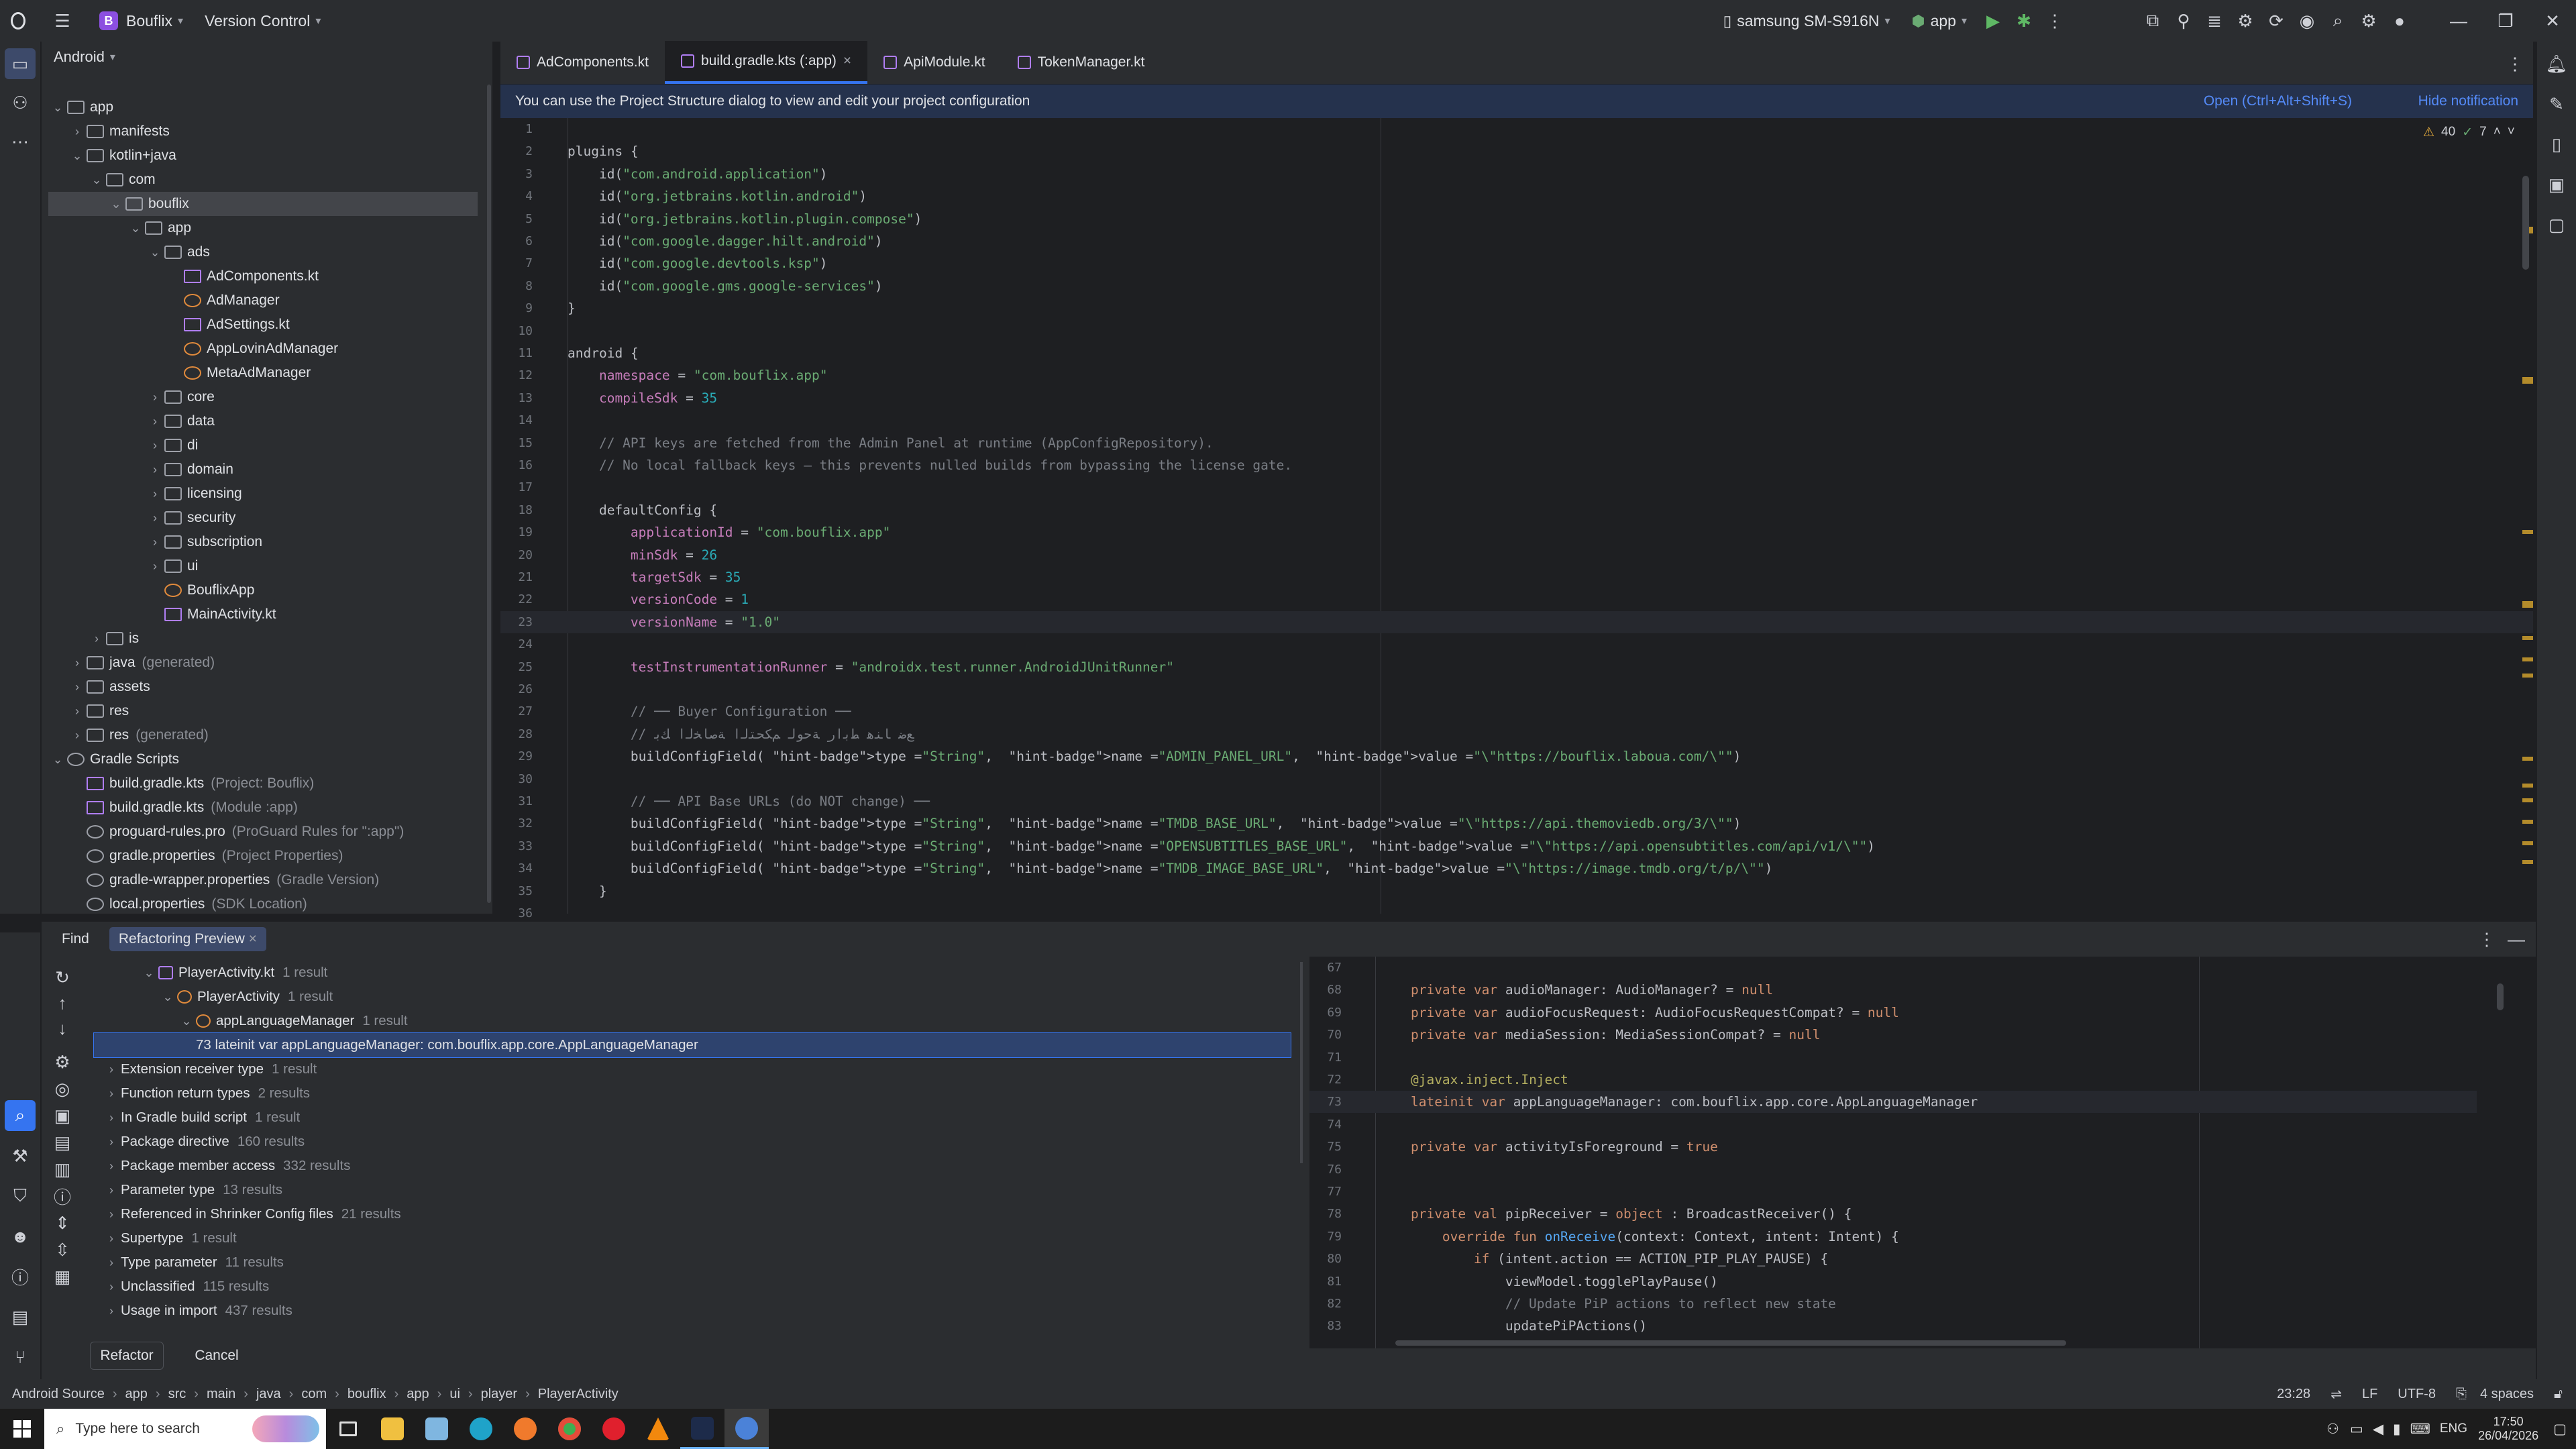 The image size is (2576, 1449). I want to click on encoding: UTF-8, so click(2417, 1394).